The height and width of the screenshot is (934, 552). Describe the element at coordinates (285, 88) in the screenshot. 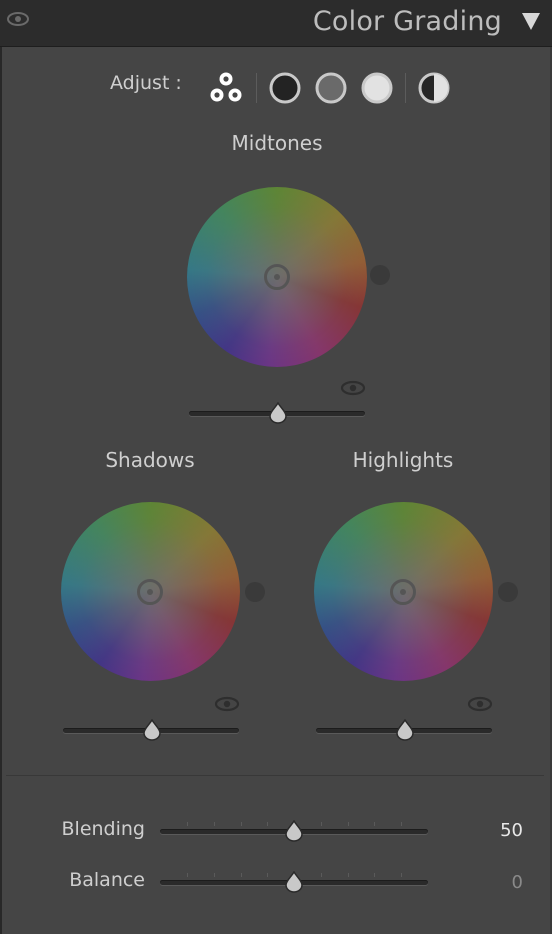

I see `dark-circle-icon` at that location.